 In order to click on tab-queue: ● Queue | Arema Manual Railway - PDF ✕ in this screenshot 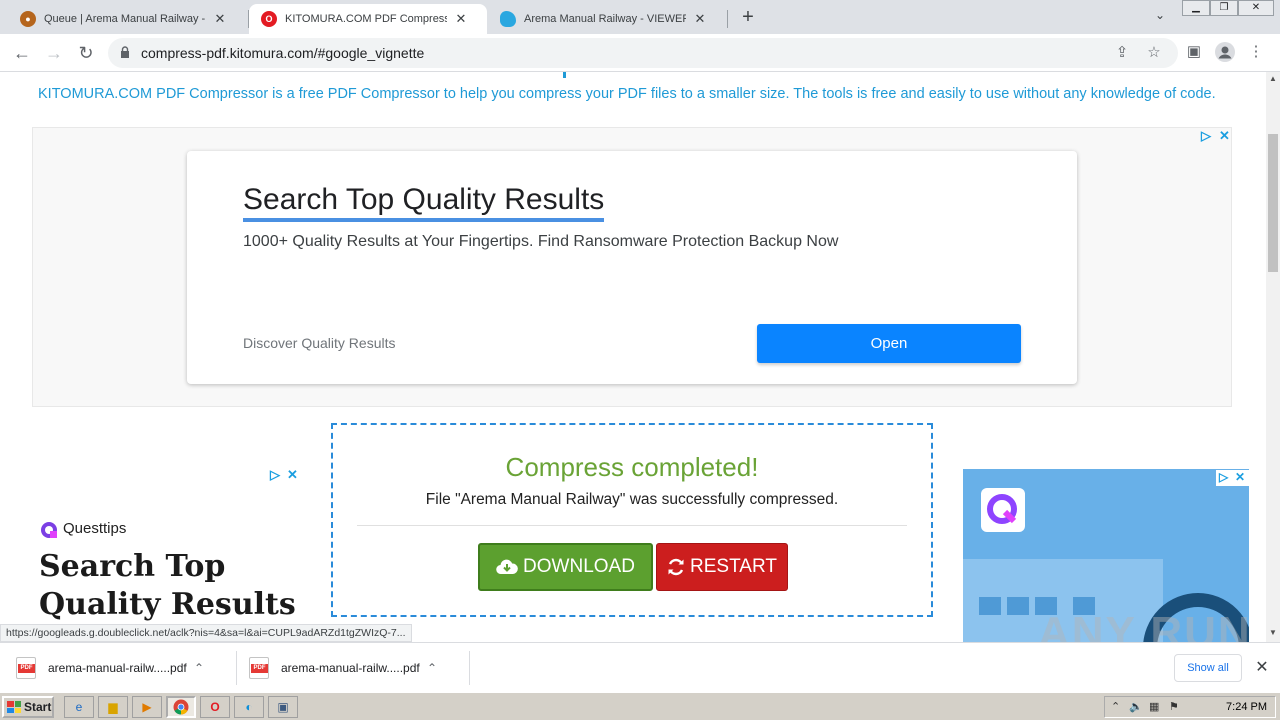, I will do `click(127, 19)`.